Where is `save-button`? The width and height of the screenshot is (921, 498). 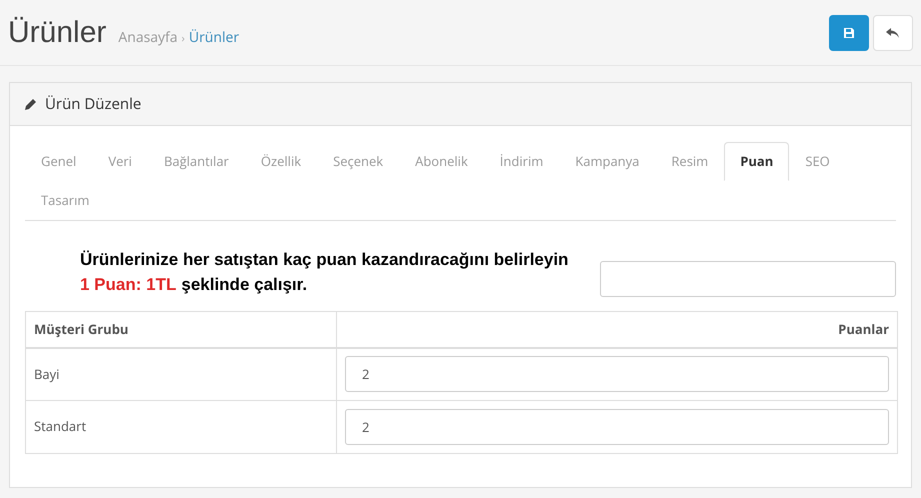
save-button is located at coordinates (849, 32).